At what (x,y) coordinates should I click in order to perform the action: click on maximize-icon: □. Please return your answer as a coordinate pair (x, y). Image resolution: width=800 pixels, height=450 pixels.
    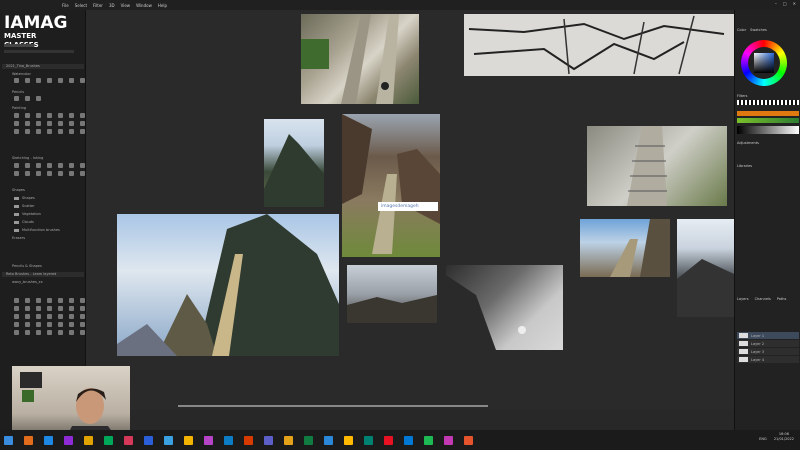
    Looking at the image, I should click on (785, 3).